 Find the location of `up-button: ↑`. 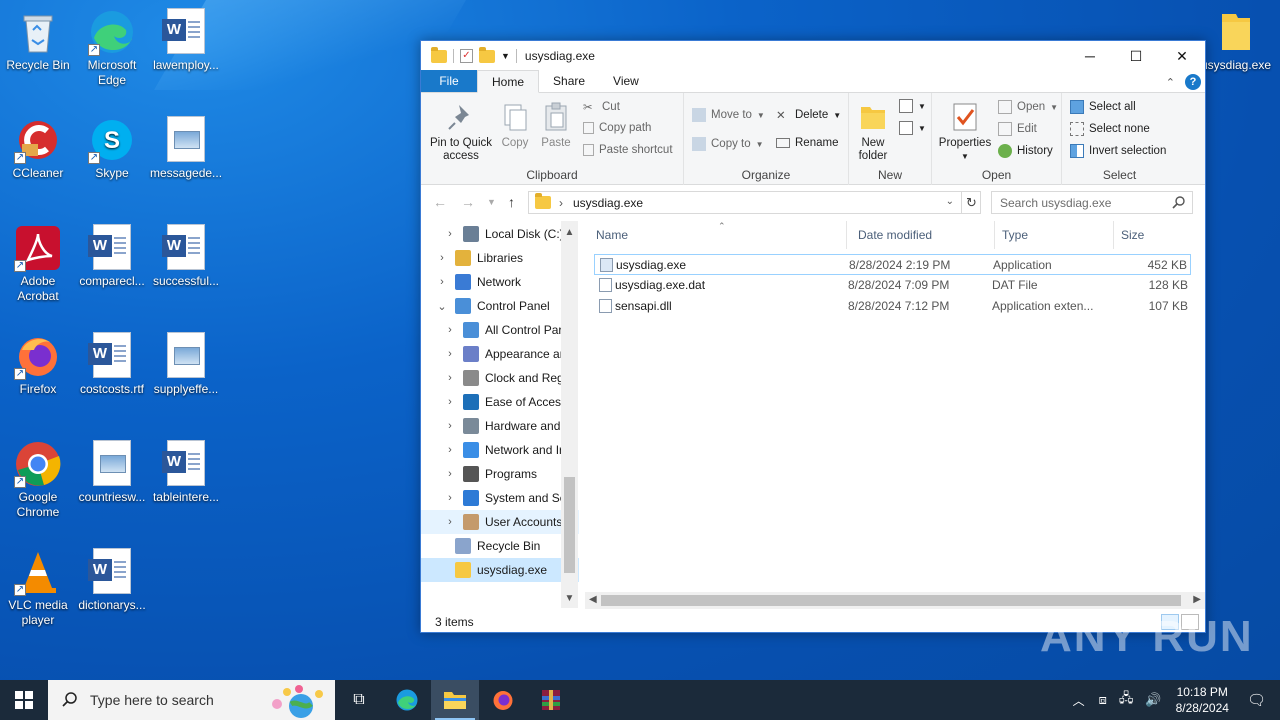

up-button: ↑ is located at coordinates (511, 202).